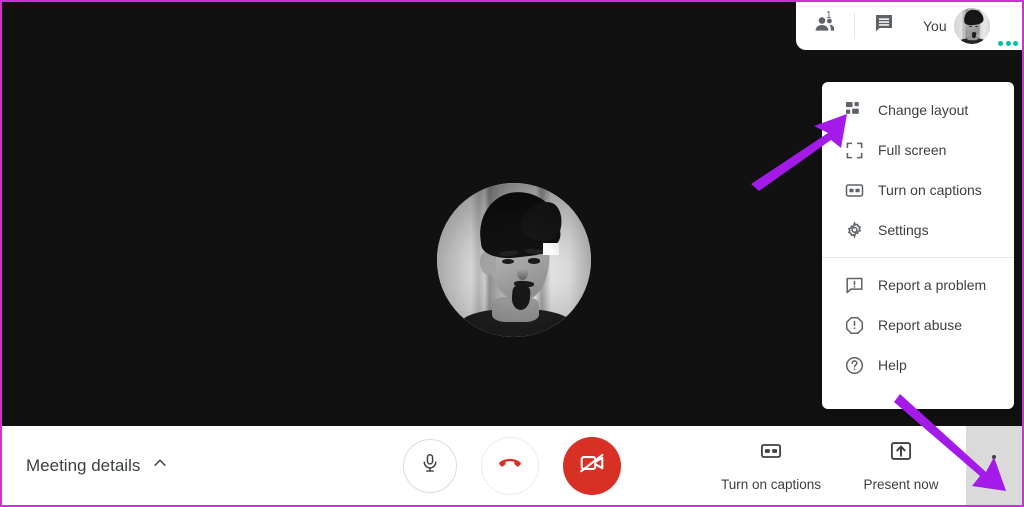 The width and height of the screenshot is (1024, 507). I want to click on menu-item-full-screen: Full screen, so click(918, 150).